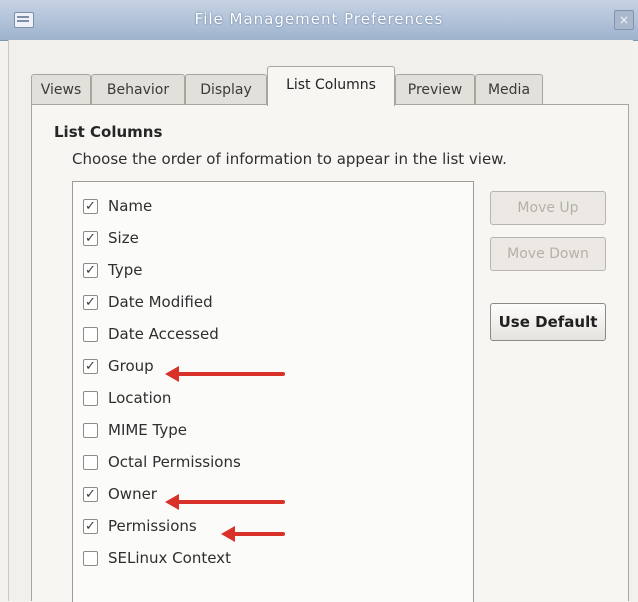 This screenshot has height=602, width=638. Describe the element at coordinates (90, 558) in the screenshot. I see `selinux-context-checkbox` at that location.